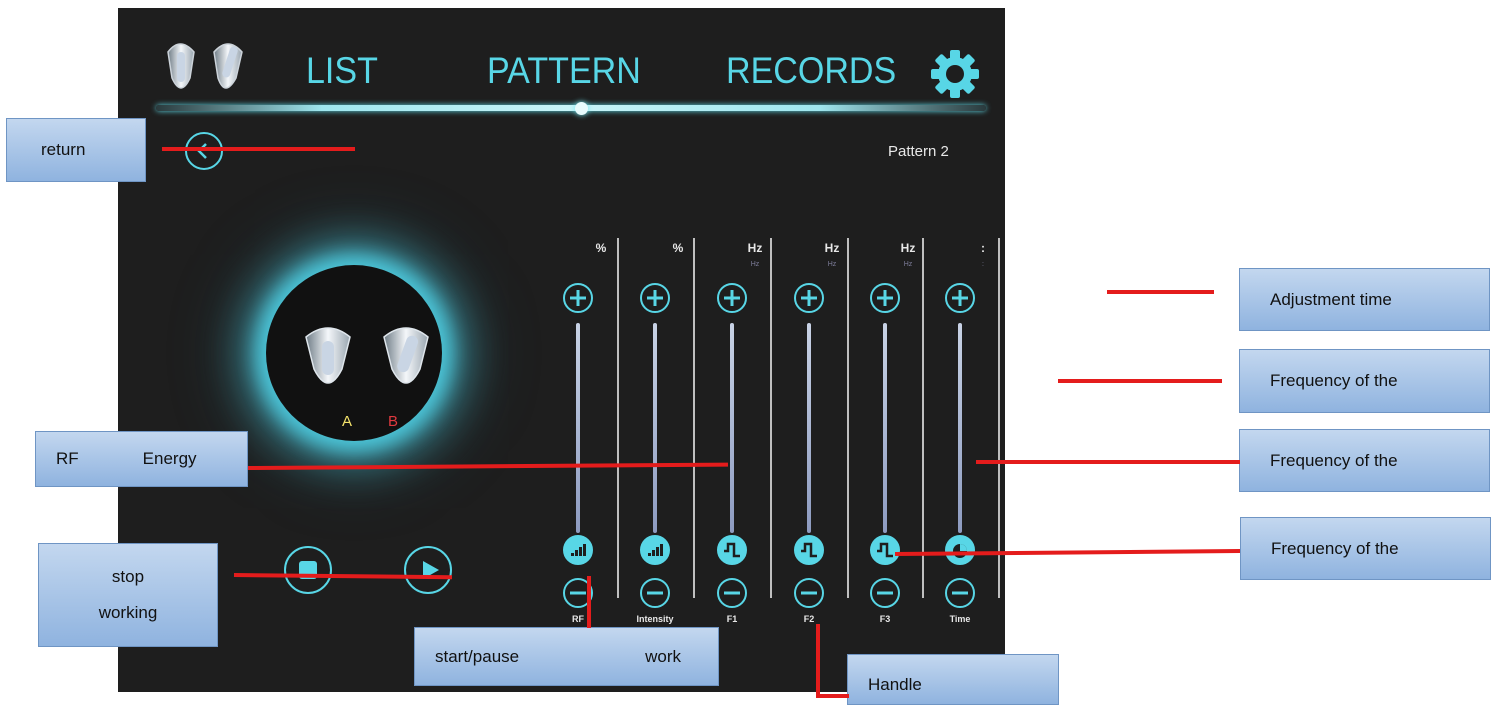 This screenshot has height=705, width=1499. I want to click on increase-intensity-button, so click(655, 298).